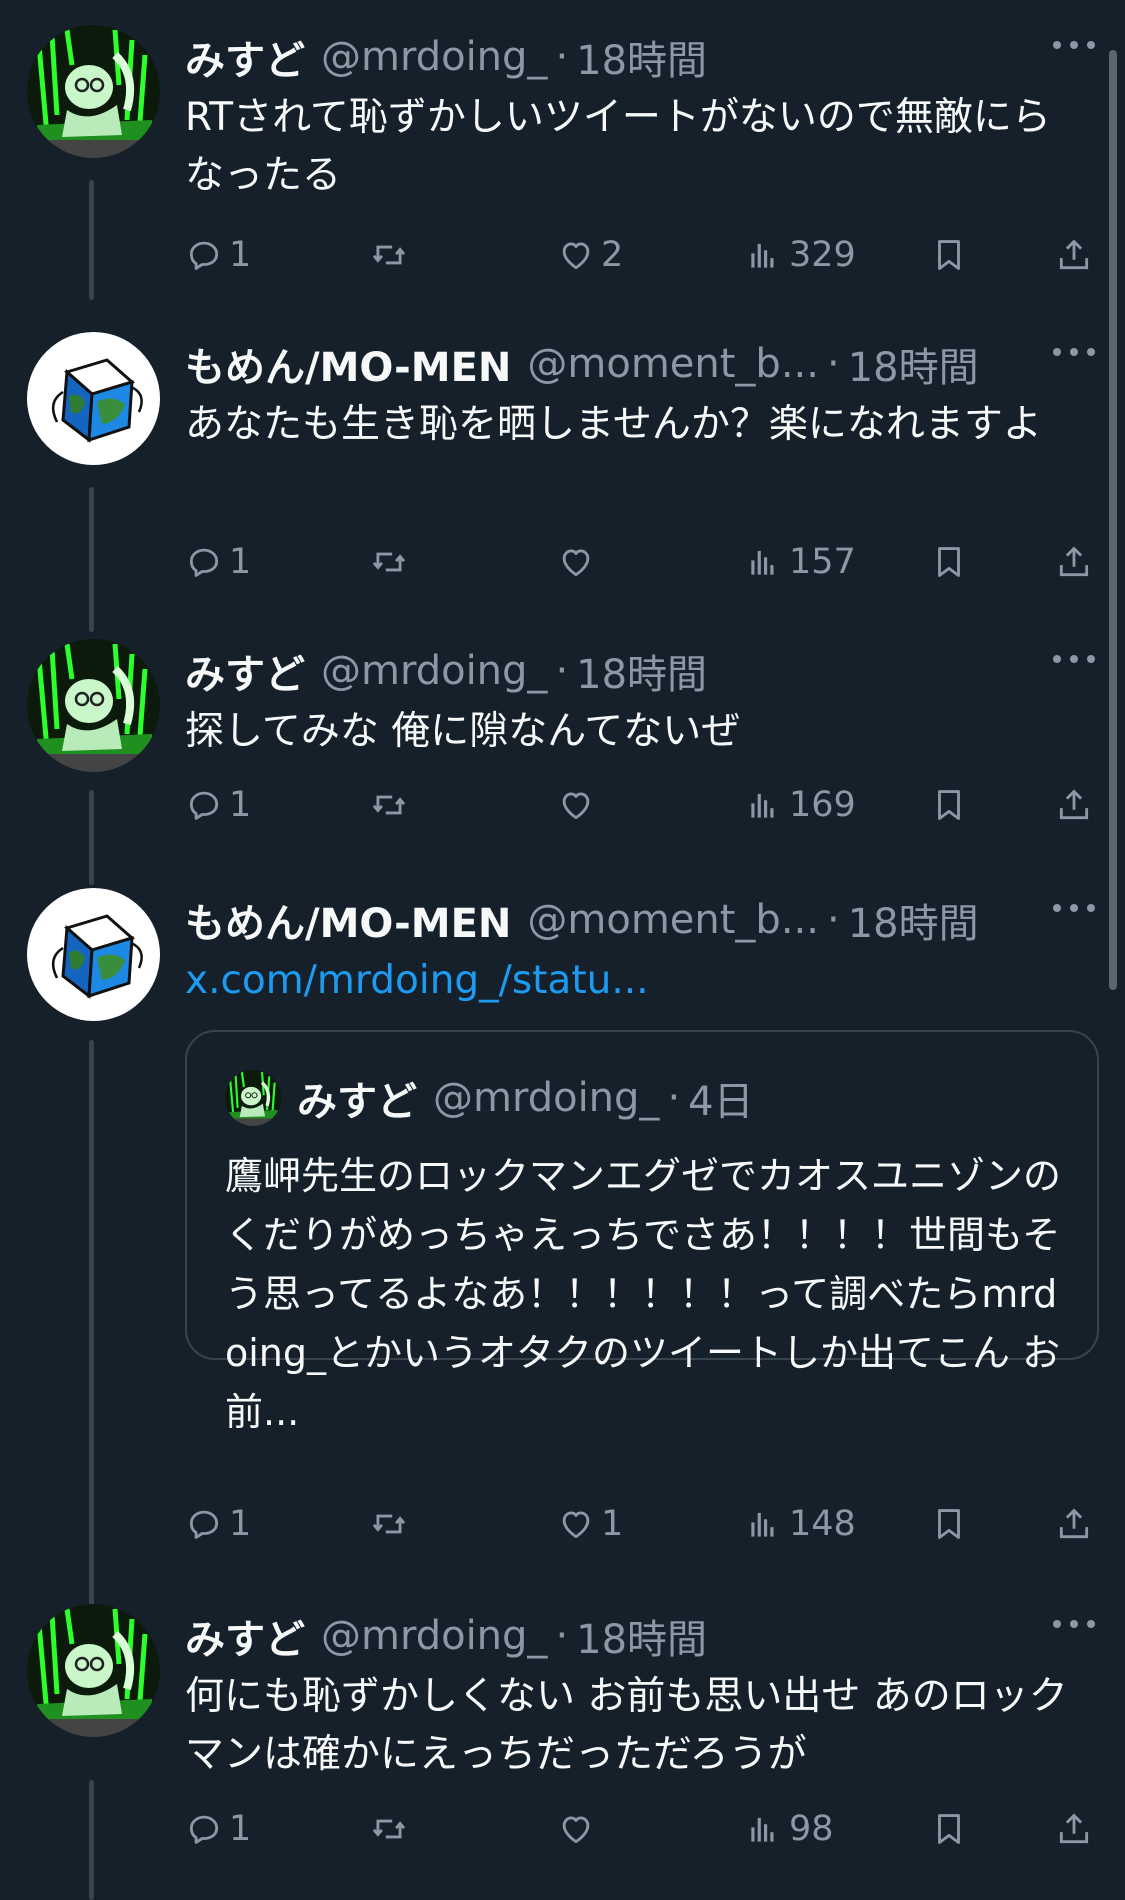 Image resolution: width=1125 pixels, height=1900 pixels. I want to click on quote-avatar, so click(253, 1098).